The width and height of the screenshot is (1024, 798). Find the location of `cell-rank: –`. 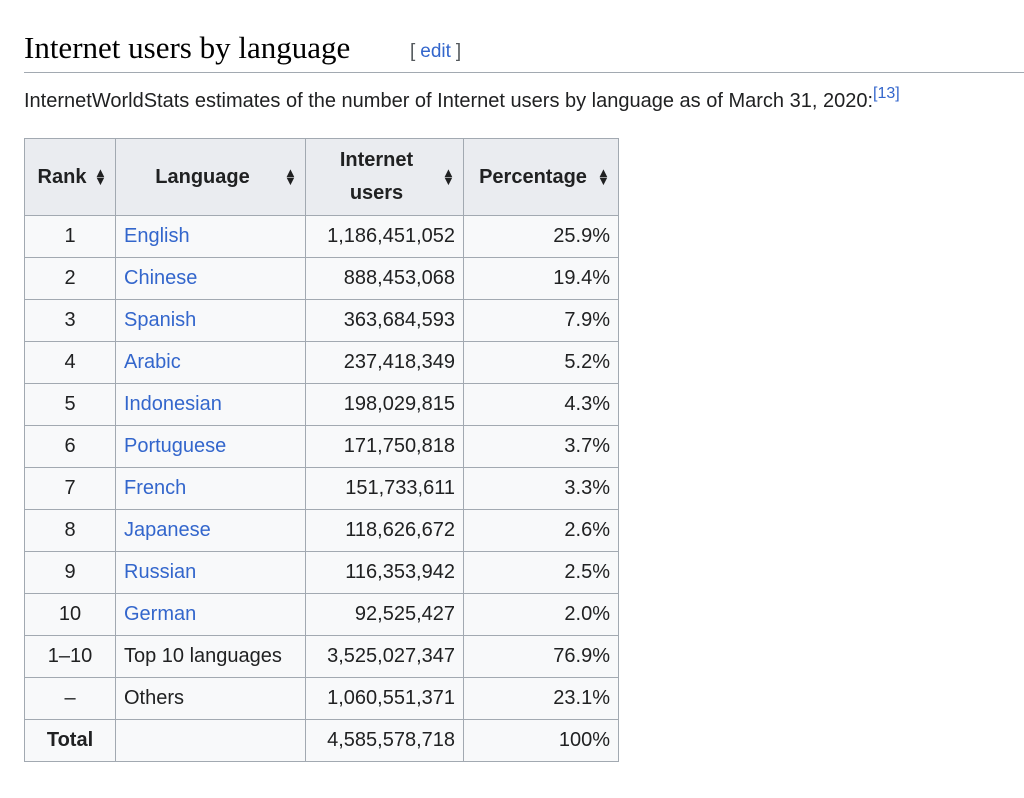

cell-rank: – is located at coordinates (70, 698).